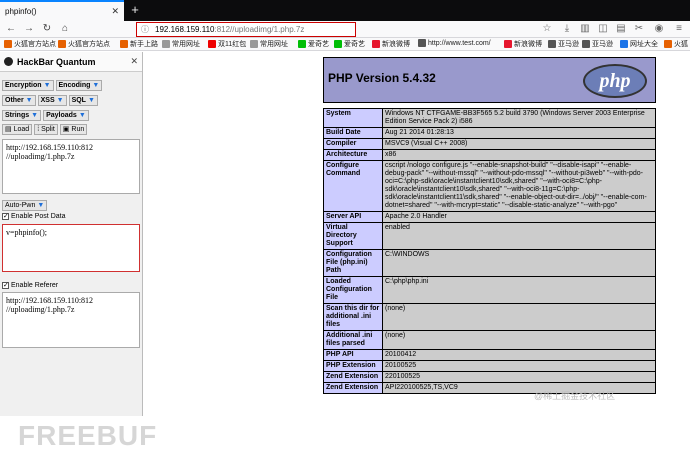 The height and width of the screenshot is (452, 690). What do you see at coordinates (639, 29) in the screenshot?
I see `screenshot-icon: ✂` at bounding box center [639, 29].